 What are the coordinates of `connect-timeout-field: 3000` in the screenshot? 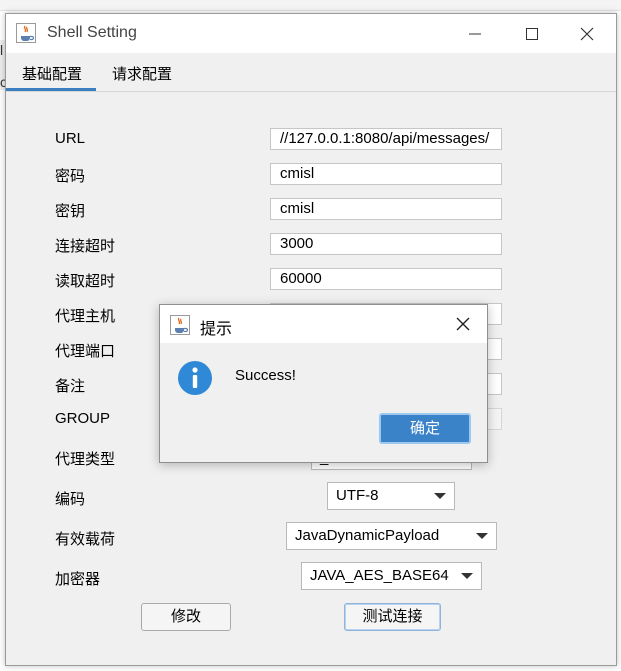 It's located at (386, 244).